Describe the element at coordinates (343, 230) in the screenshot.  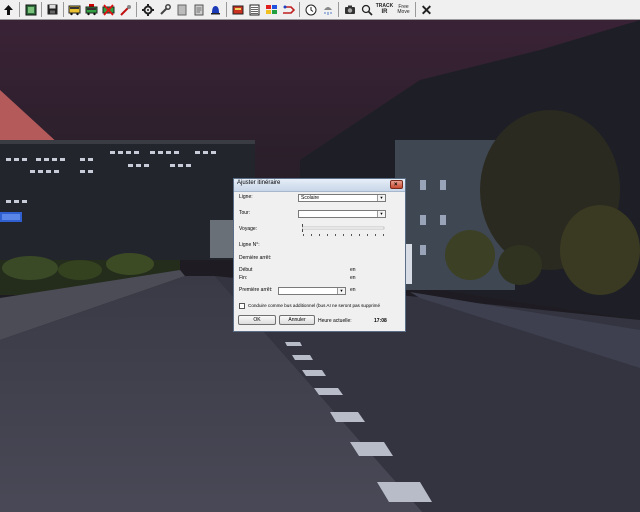
I see `voyage-slider-track` at that location.